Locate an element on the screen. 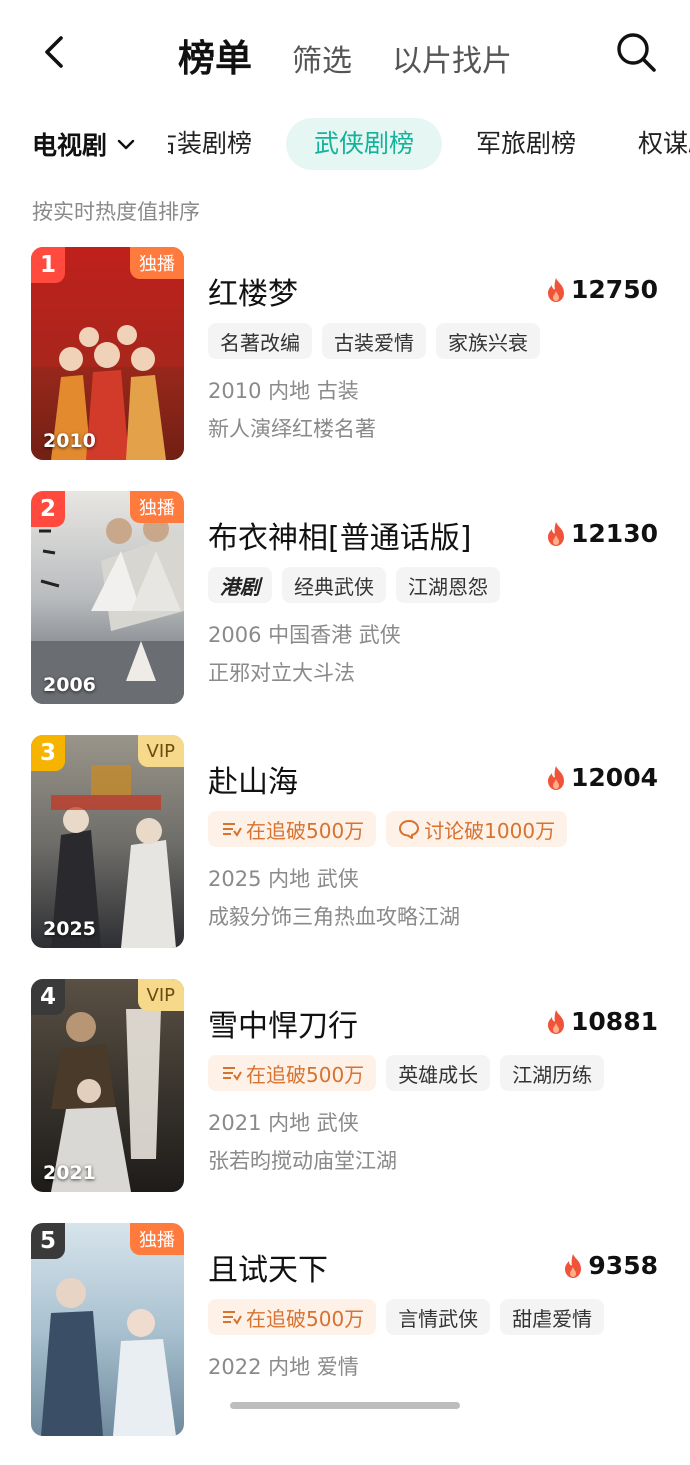 This screenshot has height=1465, width=690. rank-badge: 1 is located at coordinates (48, 265).